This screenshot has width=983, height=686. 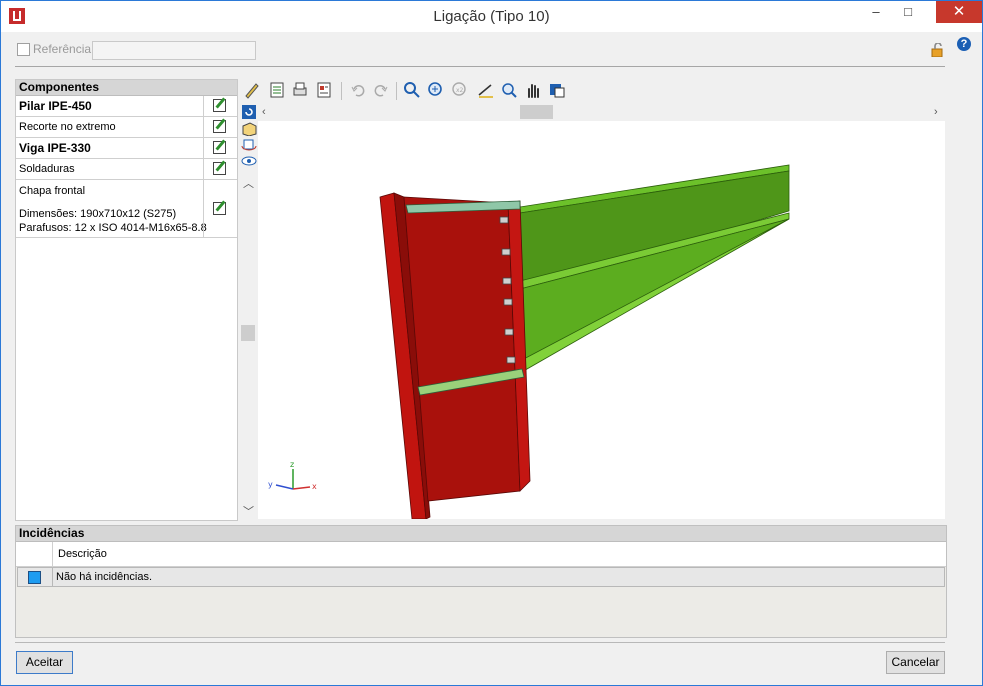 What do you see at coordinates (126, 148) in the screenshot?
I see `component-beam: Viga IPE-330` at bounding box center [126, 148].